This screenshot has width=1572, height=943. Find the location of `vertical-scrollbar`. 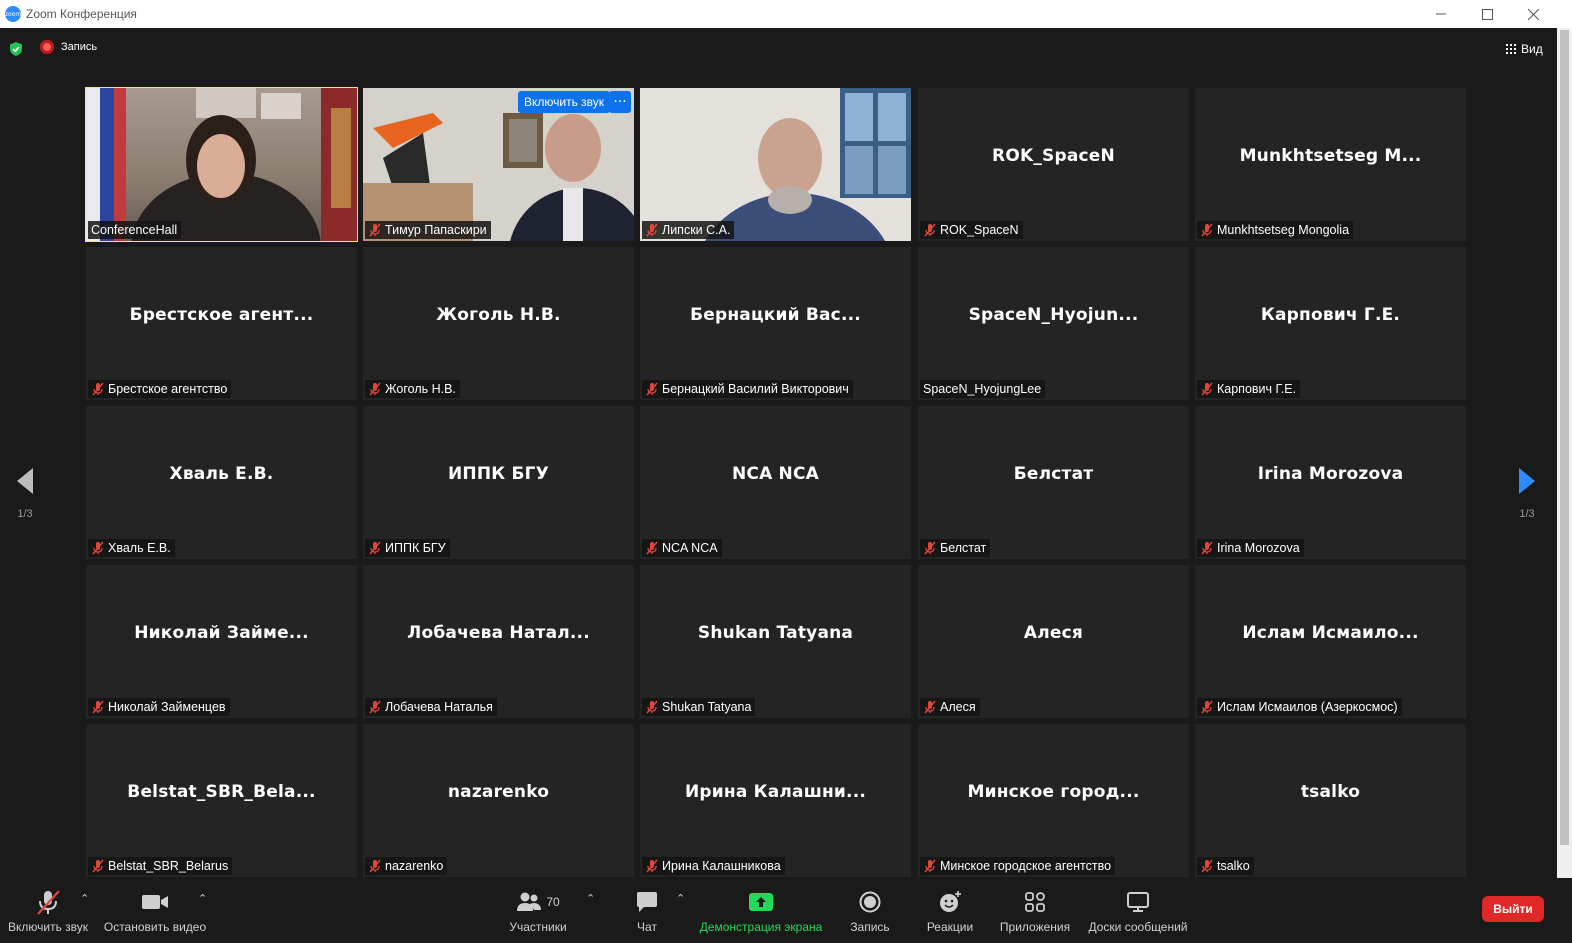

vertical-scrollbar is located at coordinates (1564, 453).